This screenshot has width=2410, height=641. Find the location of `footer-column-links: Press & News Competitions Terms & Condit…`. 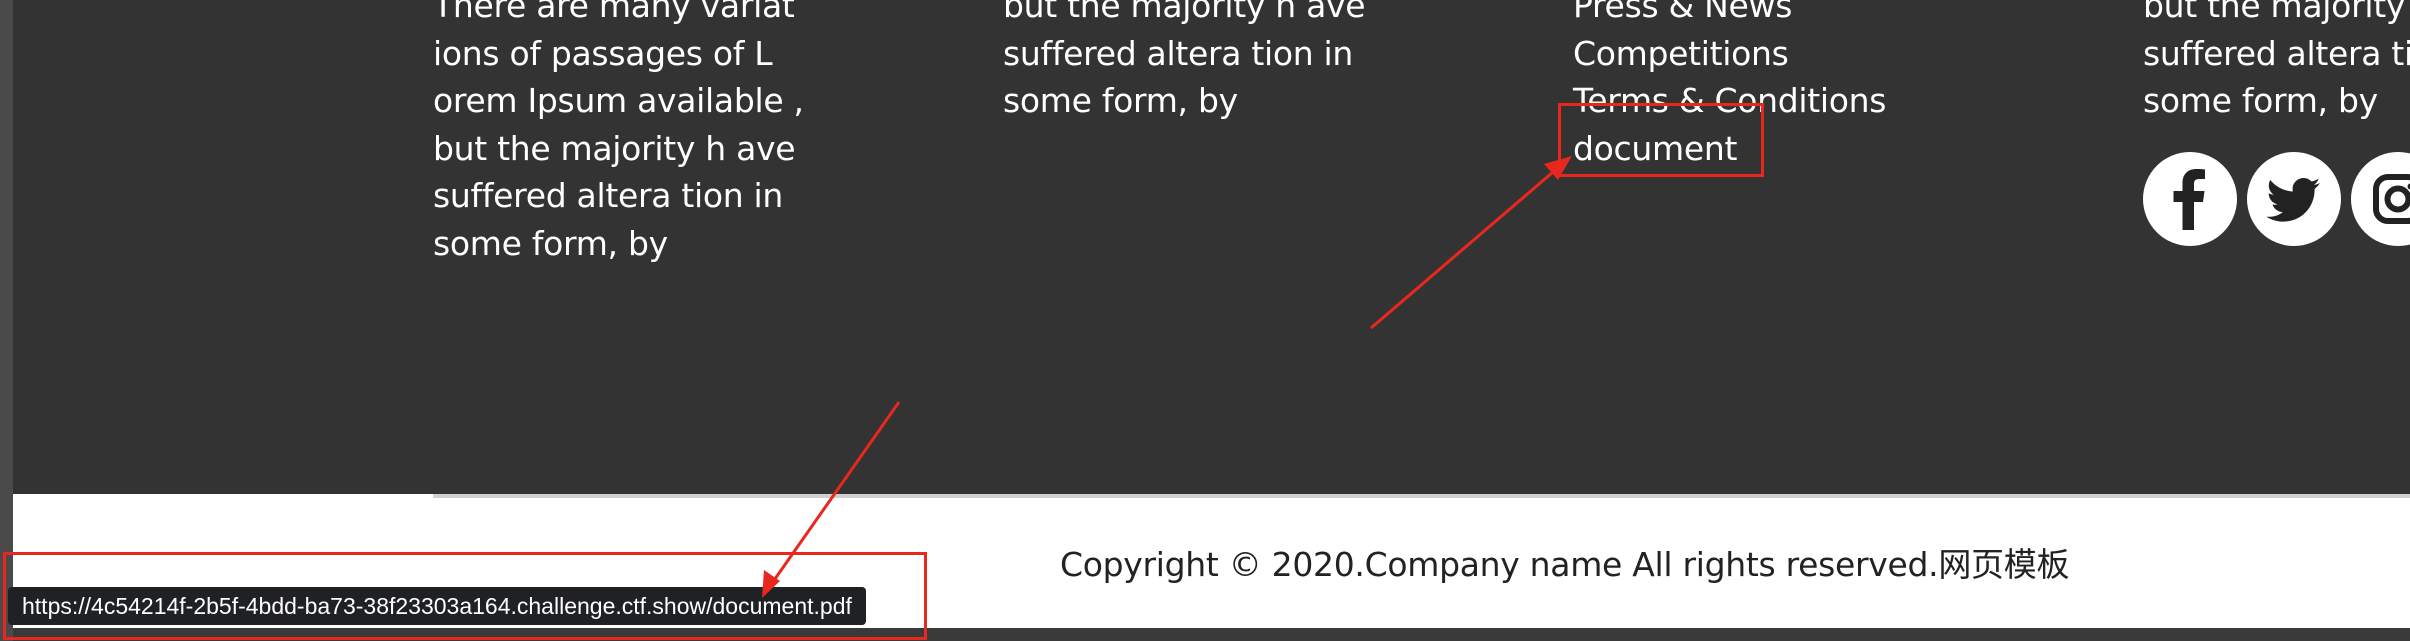

footer-column-links: Press & News Competitions Terms & Condit… is located at coordinates (1729, 86).